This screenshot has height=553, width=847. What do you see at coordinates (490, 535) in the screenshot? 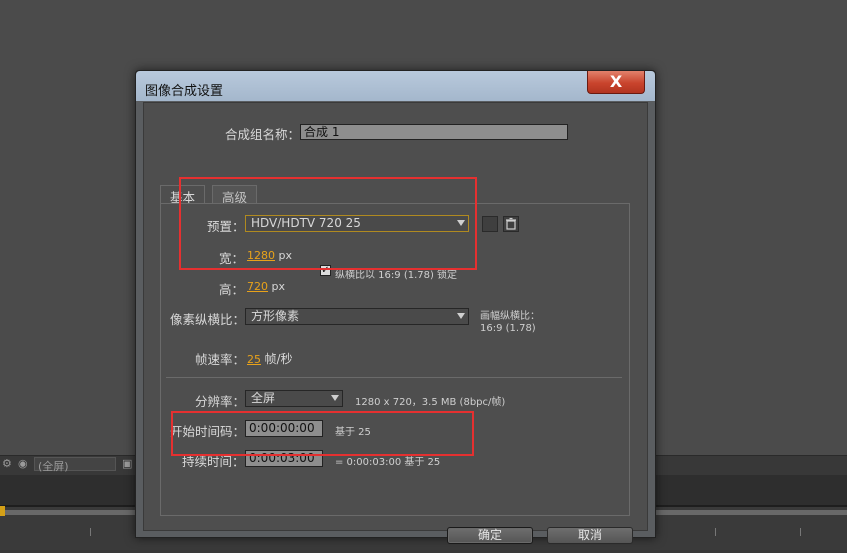
I see `ok-button: 确定` at bounding box center [490, 535].